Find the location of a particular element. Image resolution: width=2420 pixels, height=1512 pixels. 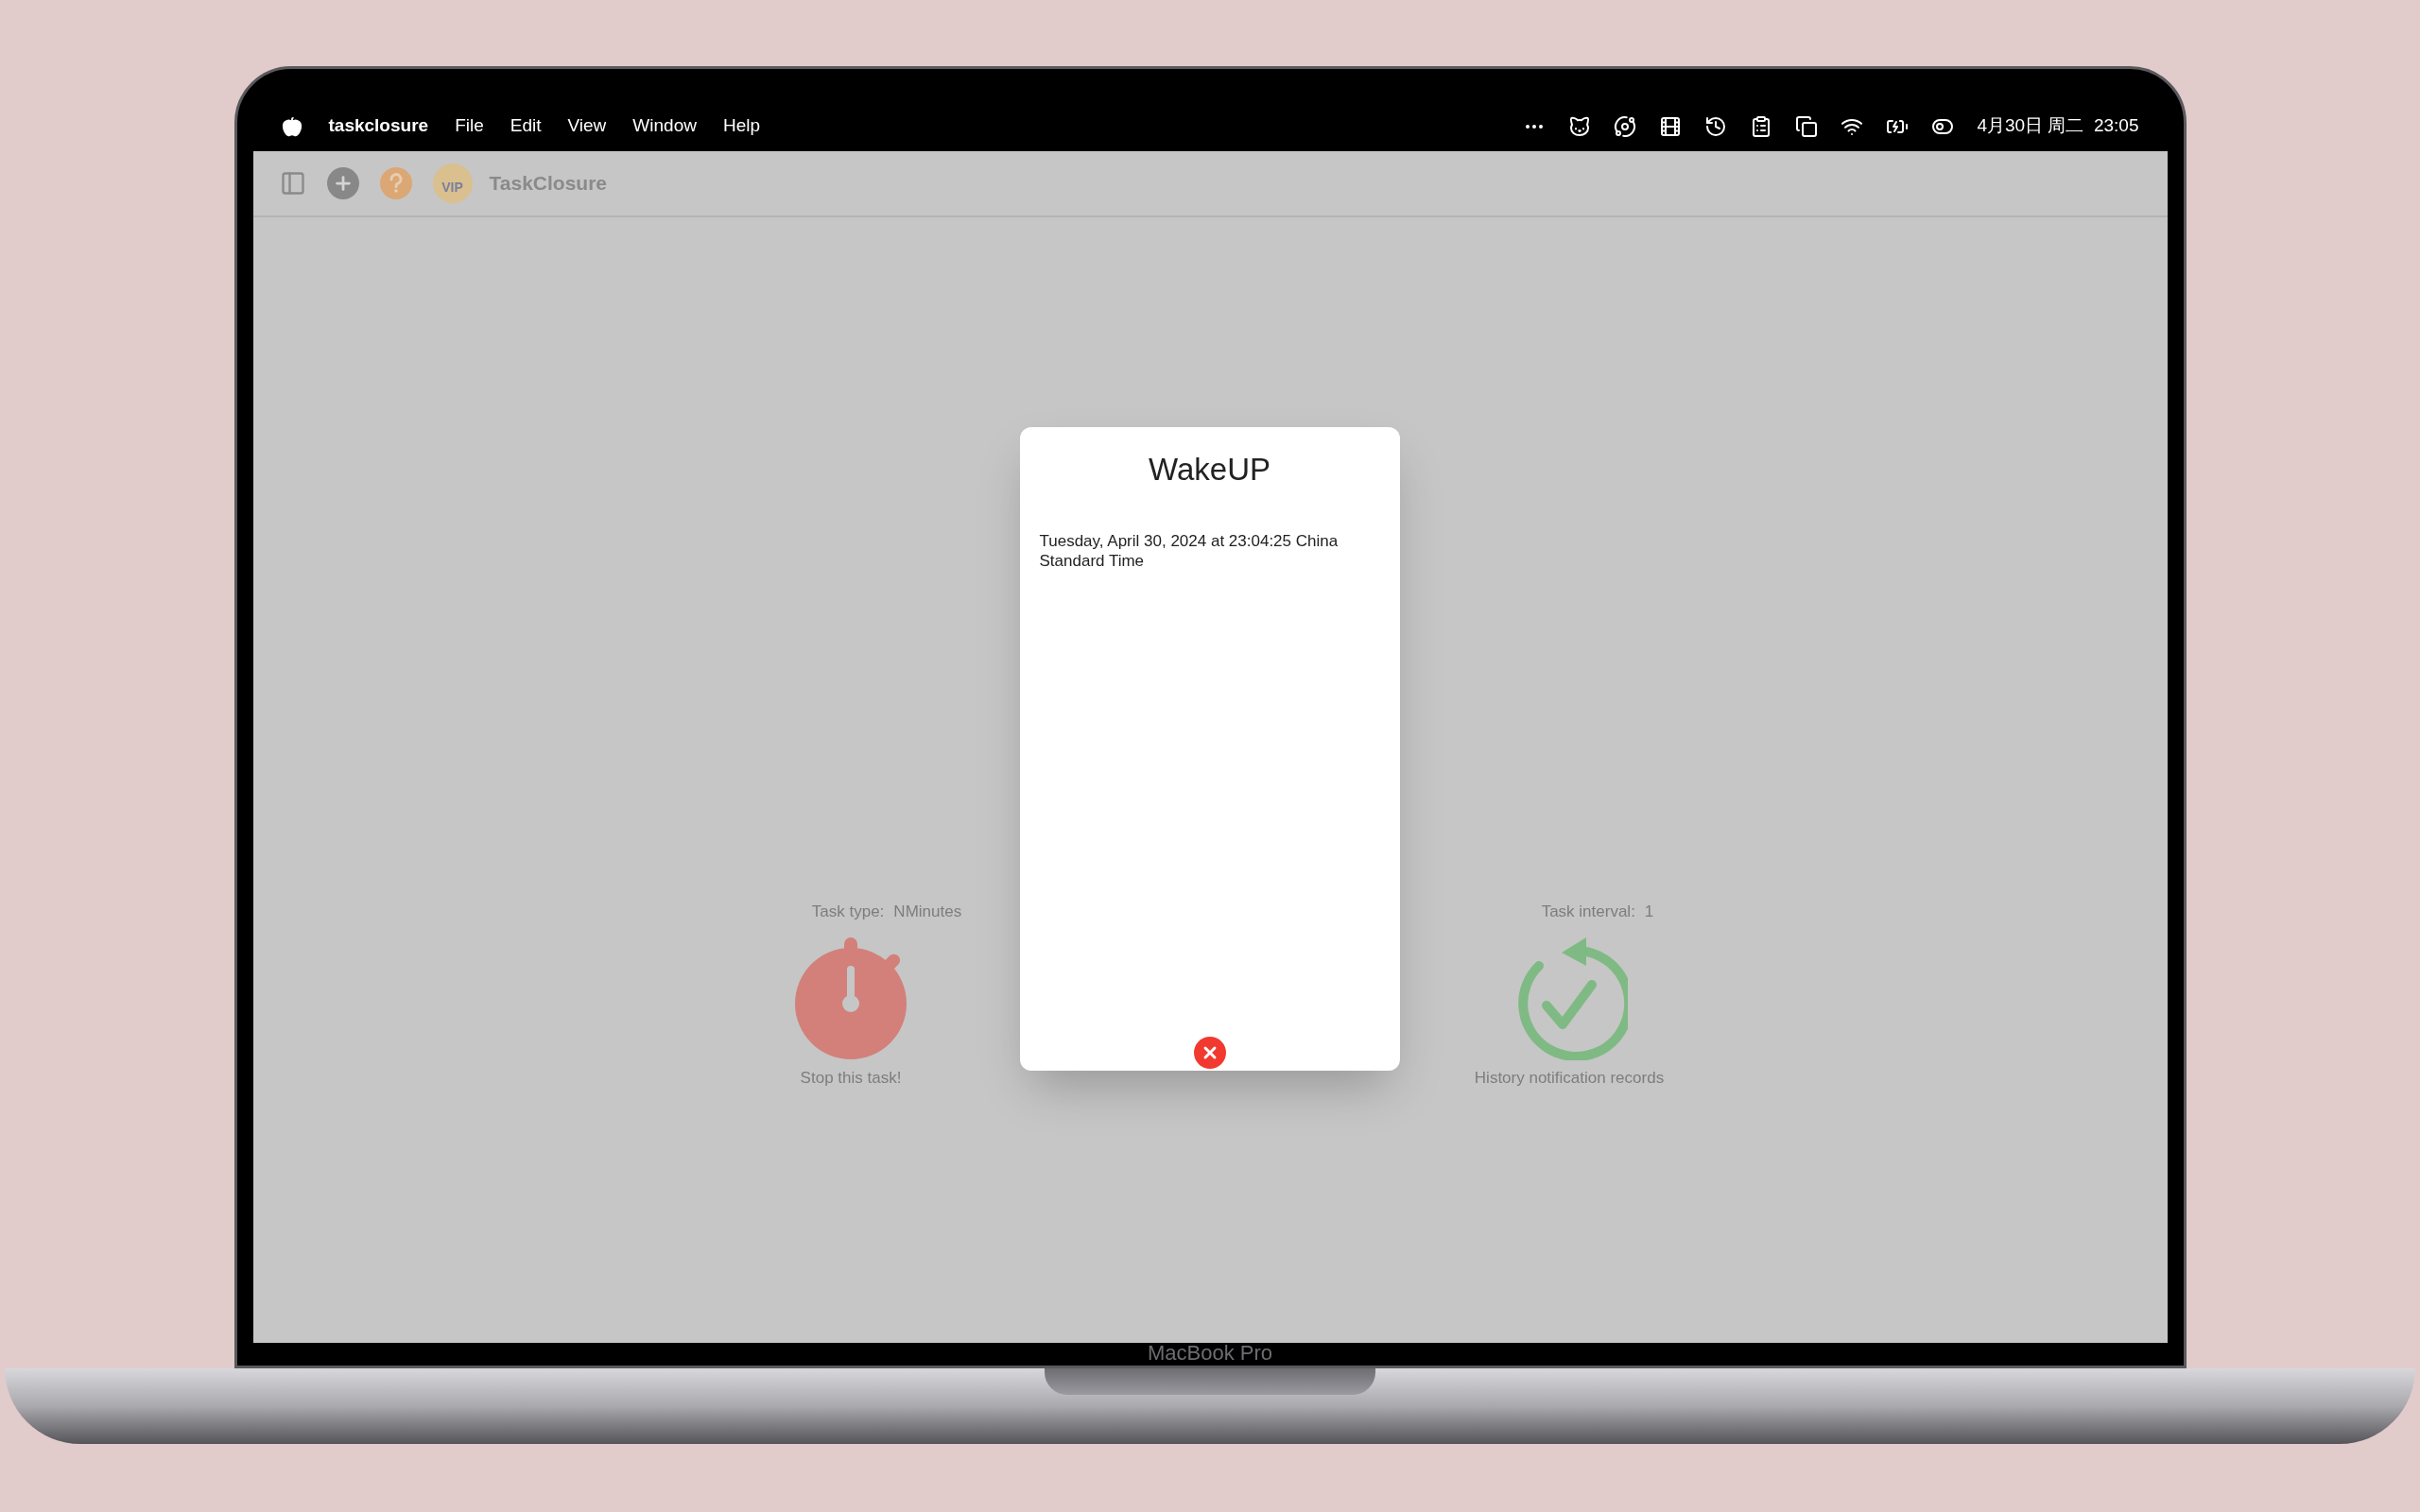

task-type-value: NMinutes is located at coordinates (927, 912).